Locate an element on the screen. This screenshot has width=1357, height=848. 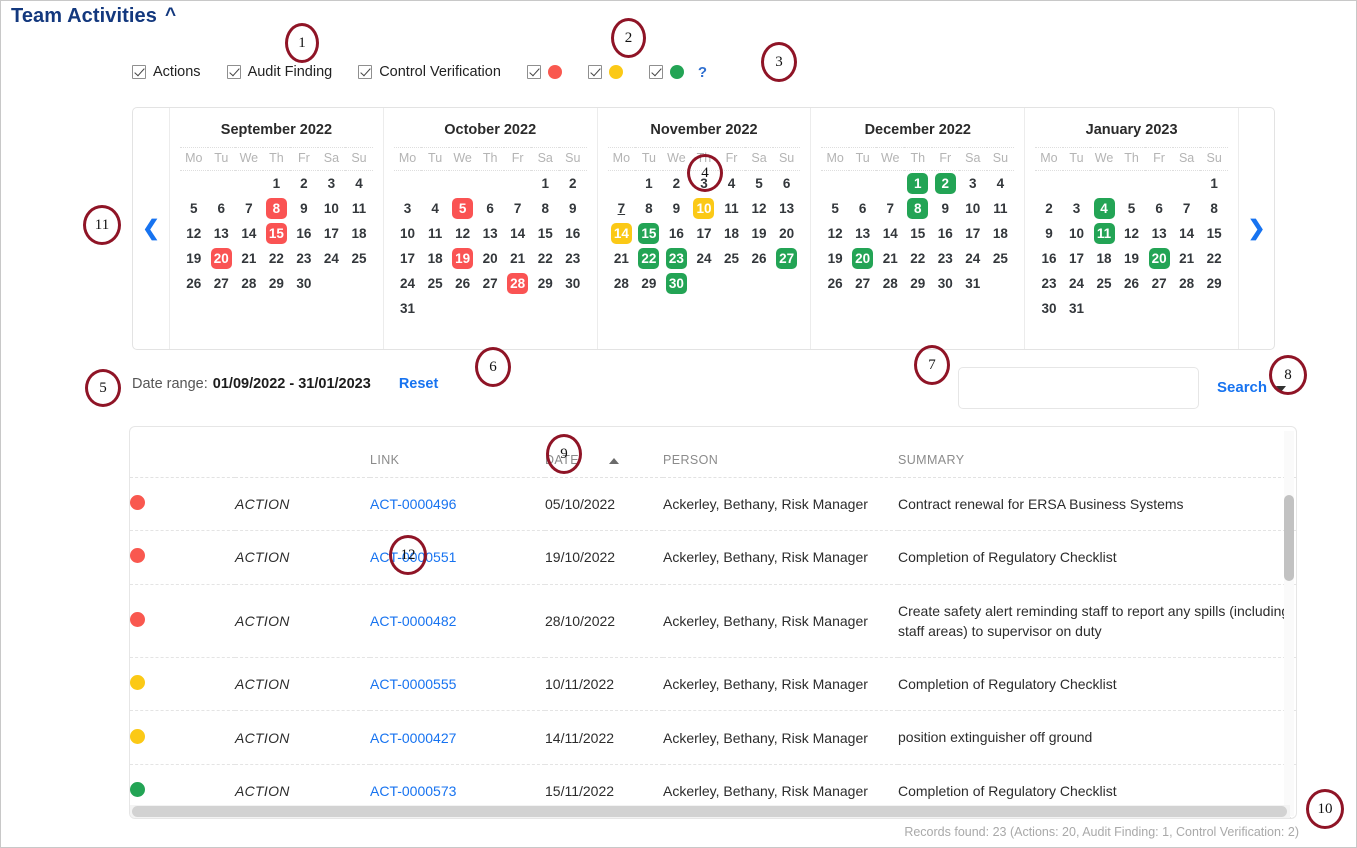
chevron-up-icon: ^ is located at coordinates (170, 16).